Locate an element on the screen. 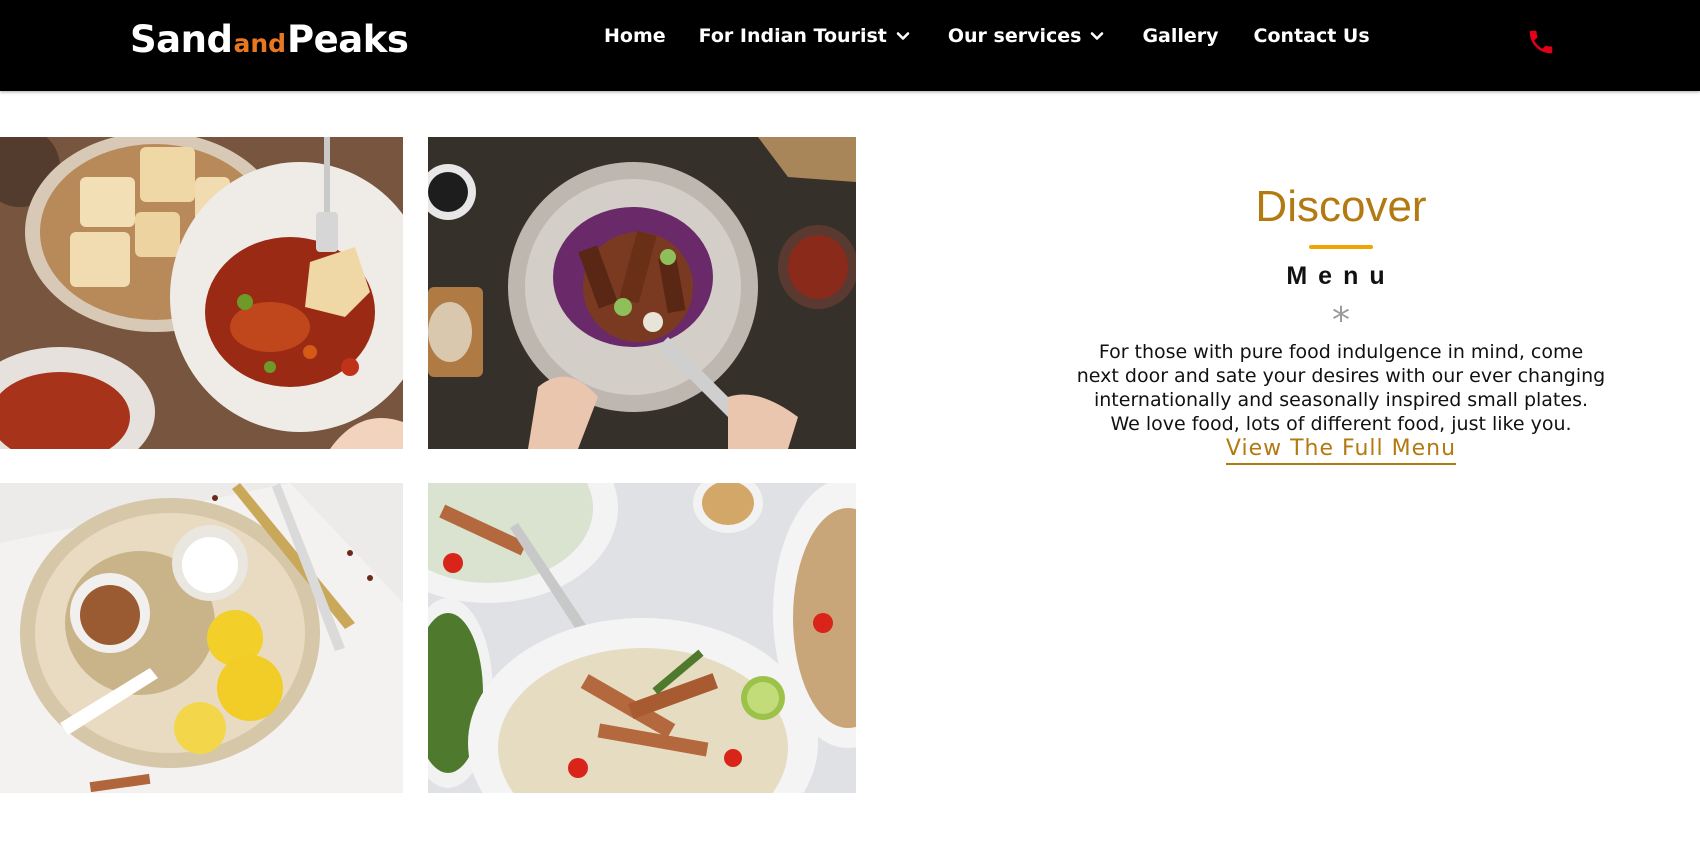  nav-gallery: Gallery is located at coordinates (1180, 36).